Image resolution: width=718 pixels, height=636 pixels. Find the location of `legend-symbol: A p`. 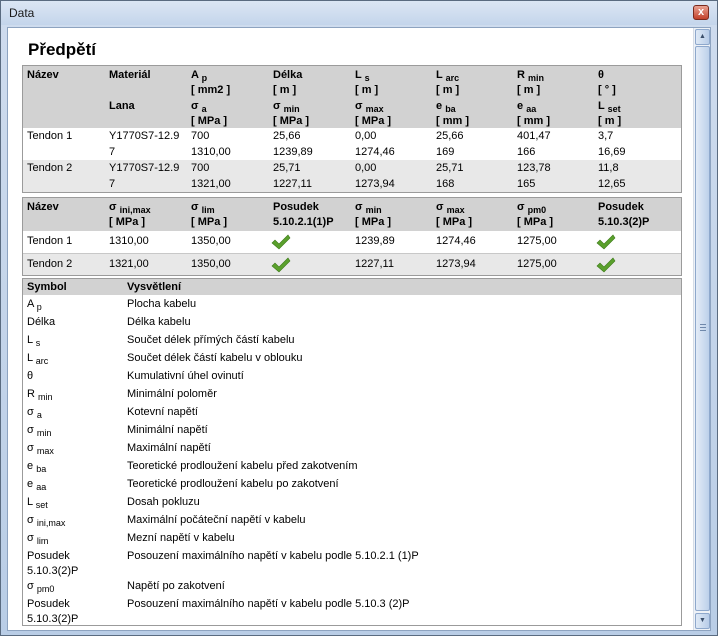

legend-symbol: A p is located at coordinates (34, 304).